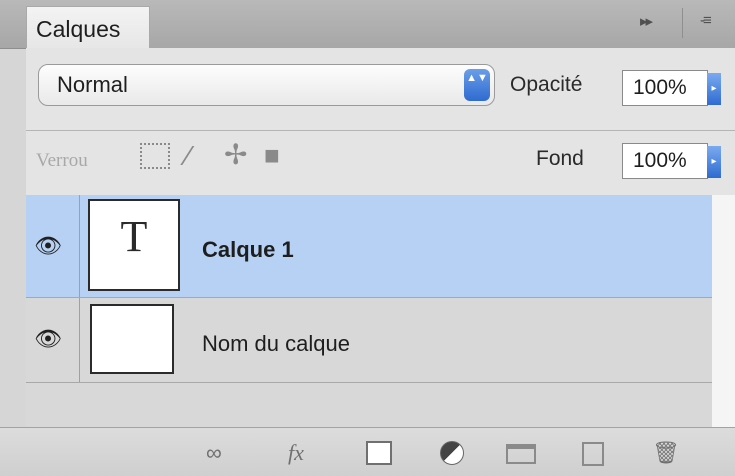 Image resolution: width=735 pixels, height=476 pixels. Describe the element at coordinates (276, 344) in the screenshot. I see `layer-name: Nom du calque` at that location.